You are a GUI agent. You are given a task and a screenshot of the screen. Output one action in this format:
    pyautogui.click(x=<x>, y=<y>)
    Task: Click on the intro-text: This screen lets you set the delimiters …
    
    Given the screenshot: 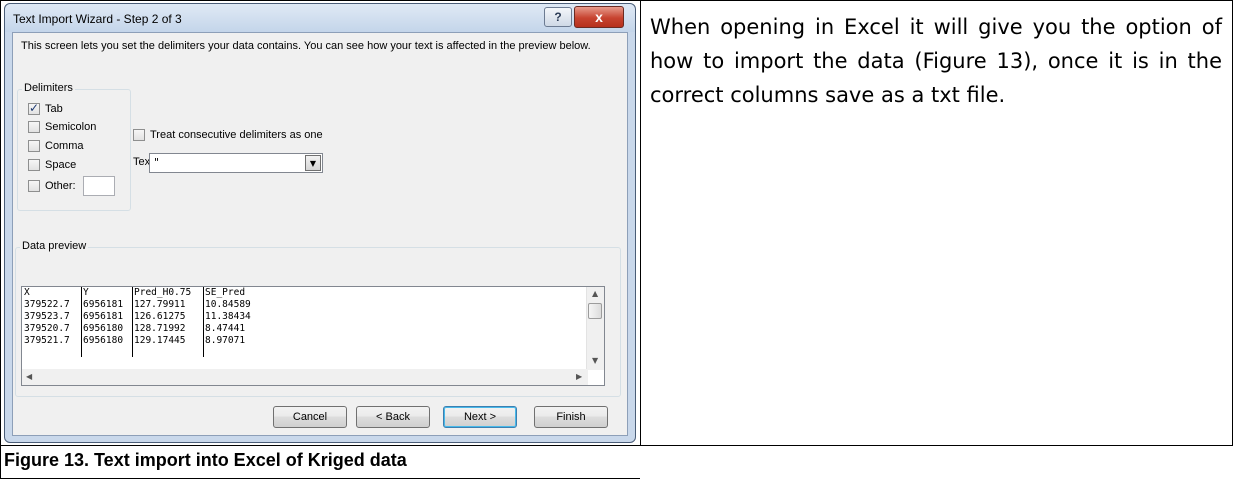 What is the action you would take?
    pyautogui.click(x=306, y=46)
    